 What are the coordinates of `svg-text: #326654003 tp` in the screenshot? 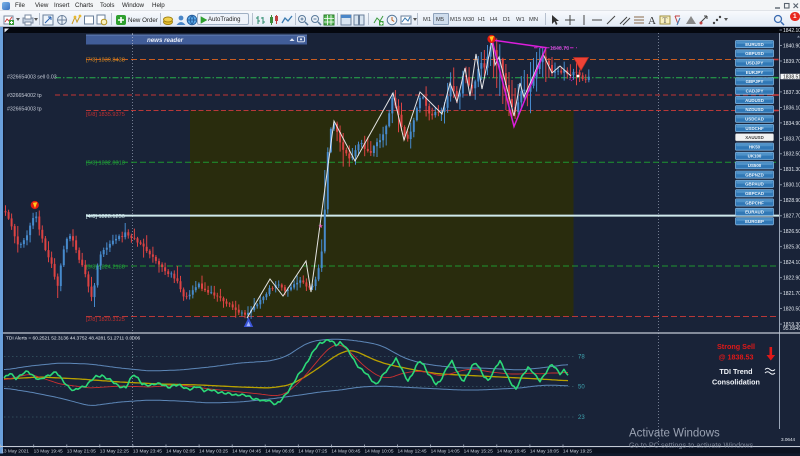 It's located at (24, 110).